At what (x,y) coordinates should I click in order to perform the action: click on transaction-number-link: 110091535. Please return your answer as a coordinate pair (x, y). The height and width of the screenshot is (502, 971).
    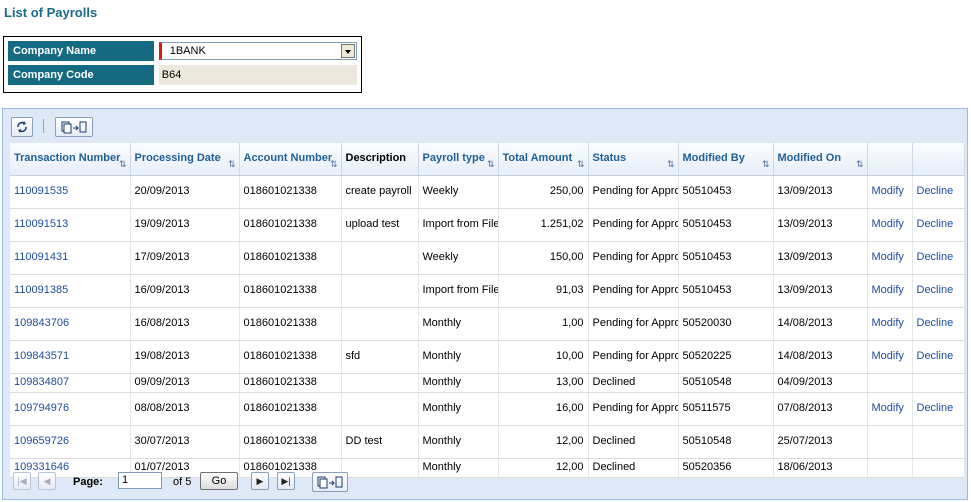
    Looking at the image, I should click on (41, 191).